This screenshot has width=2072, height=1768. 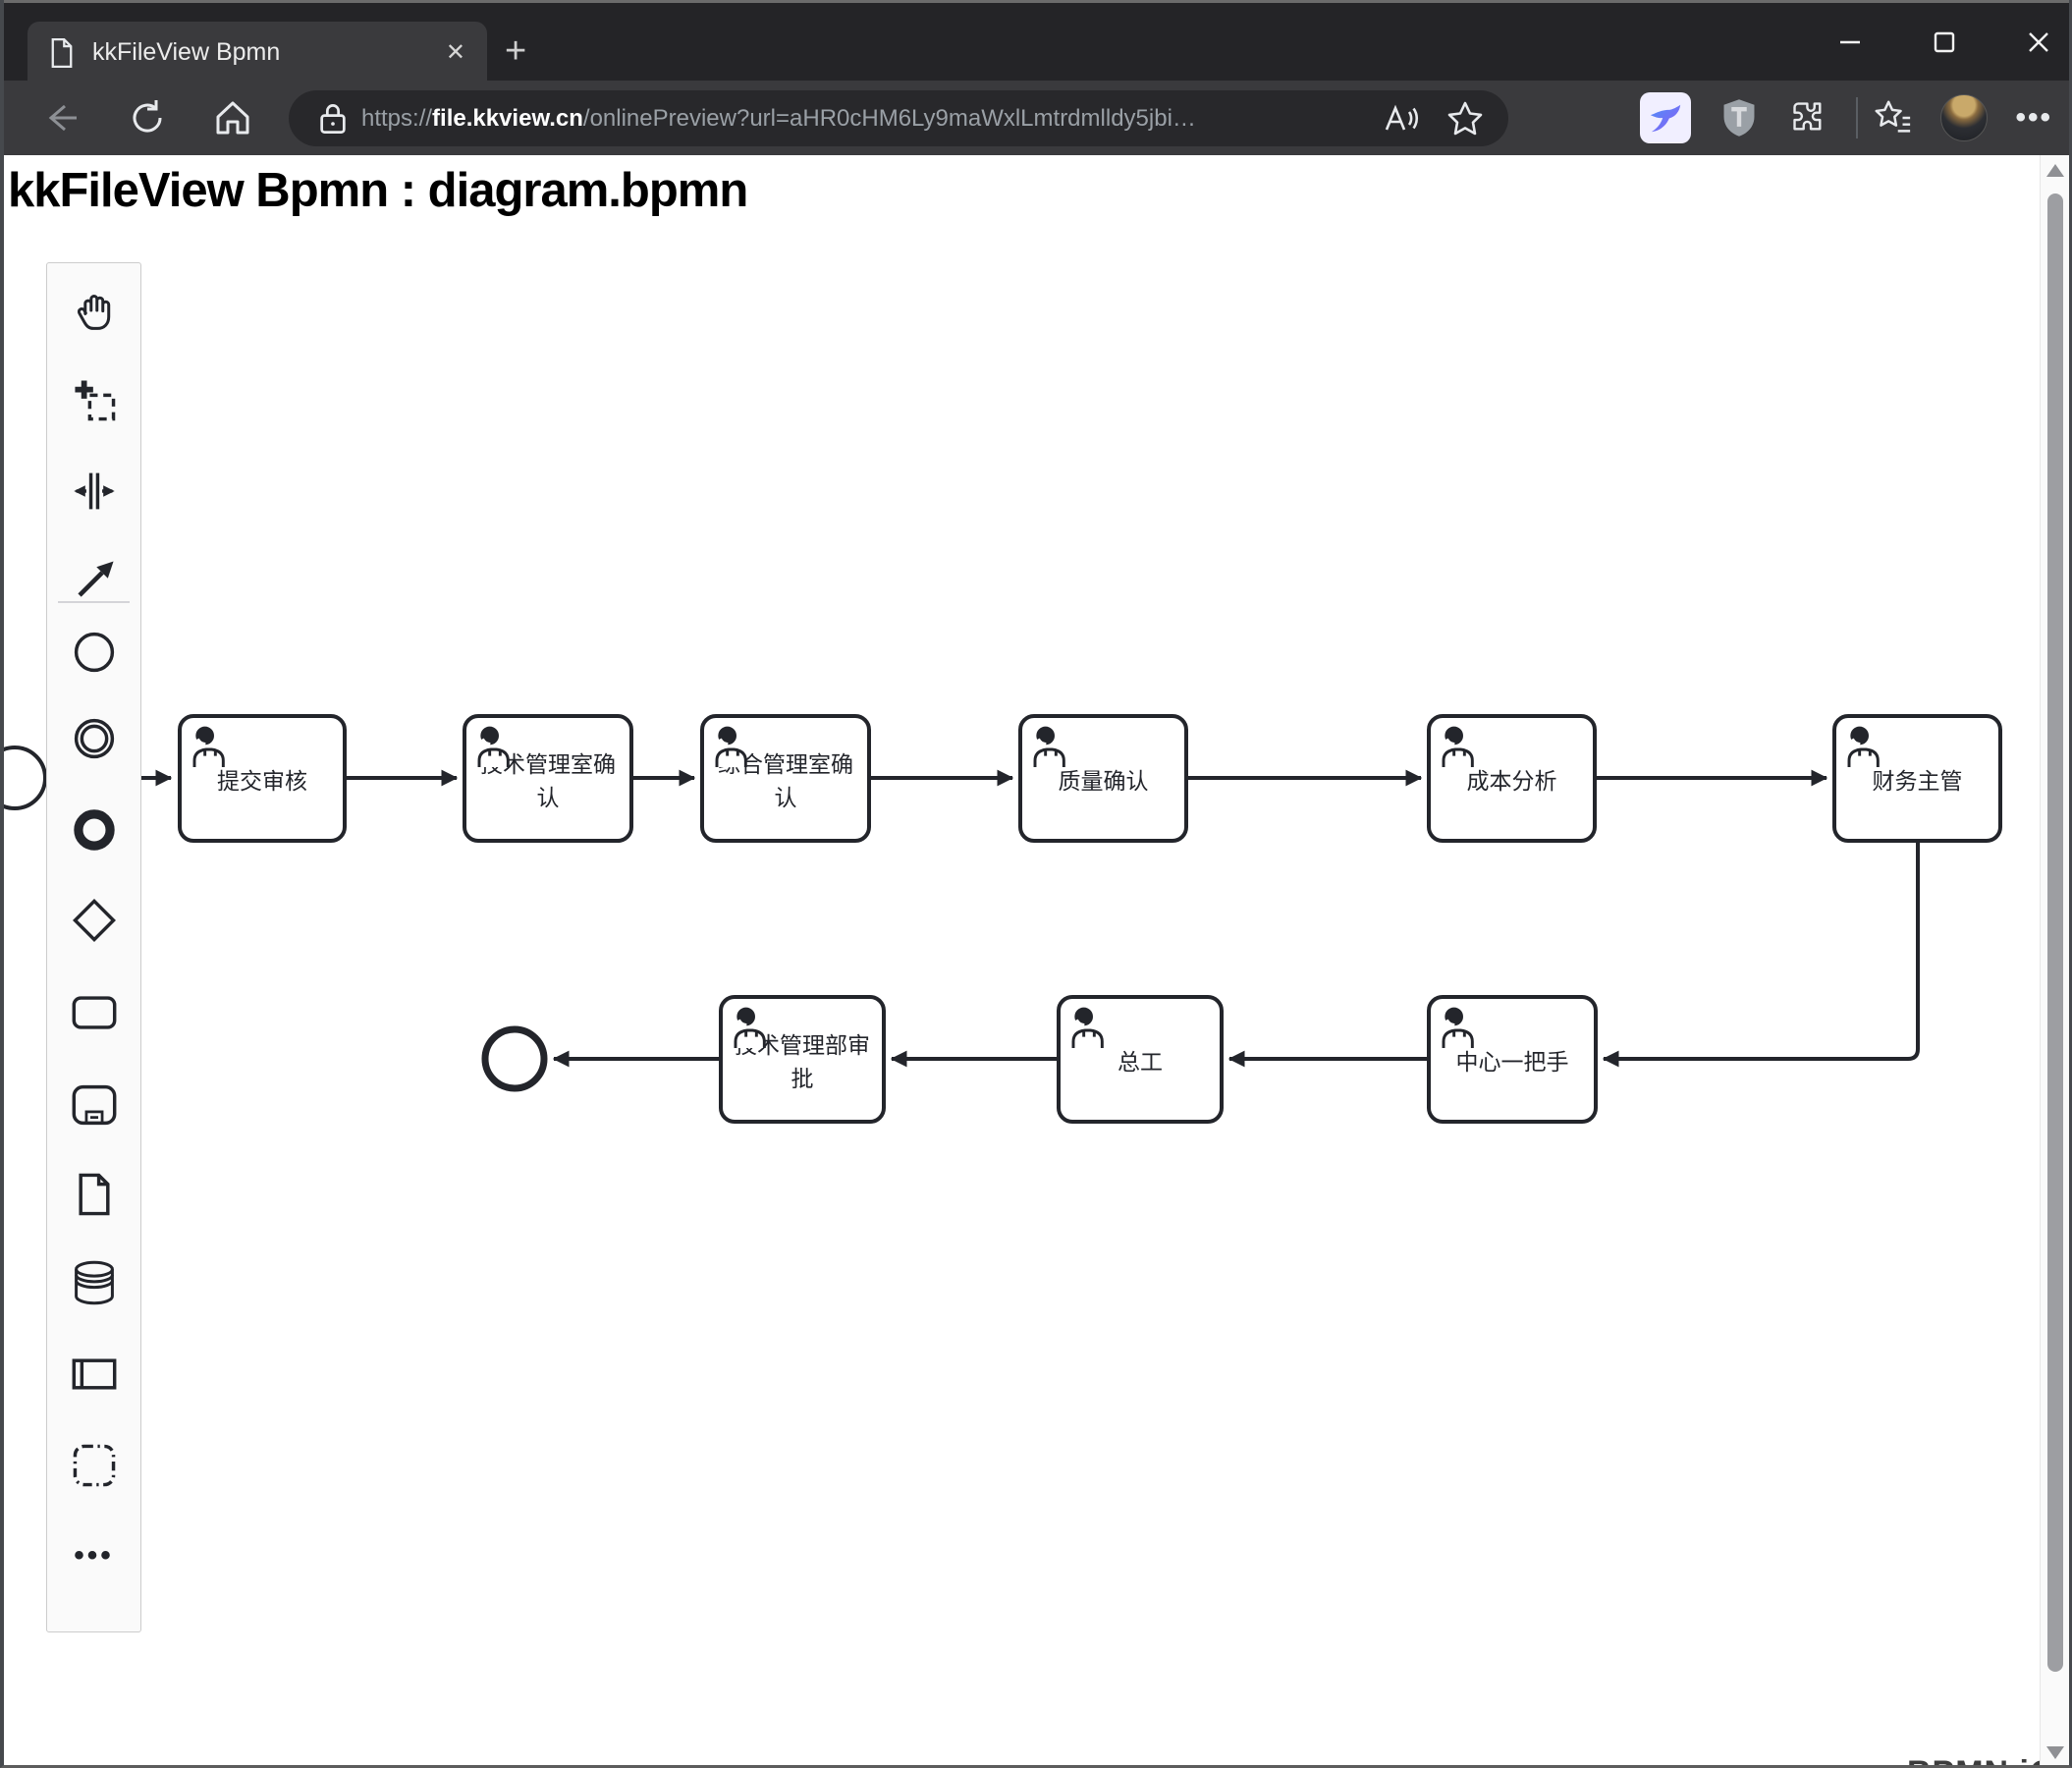 What do you see at coordinates (514, 1058) in the screenshot?
I see `end-event` at bounding box center [514, 1058].